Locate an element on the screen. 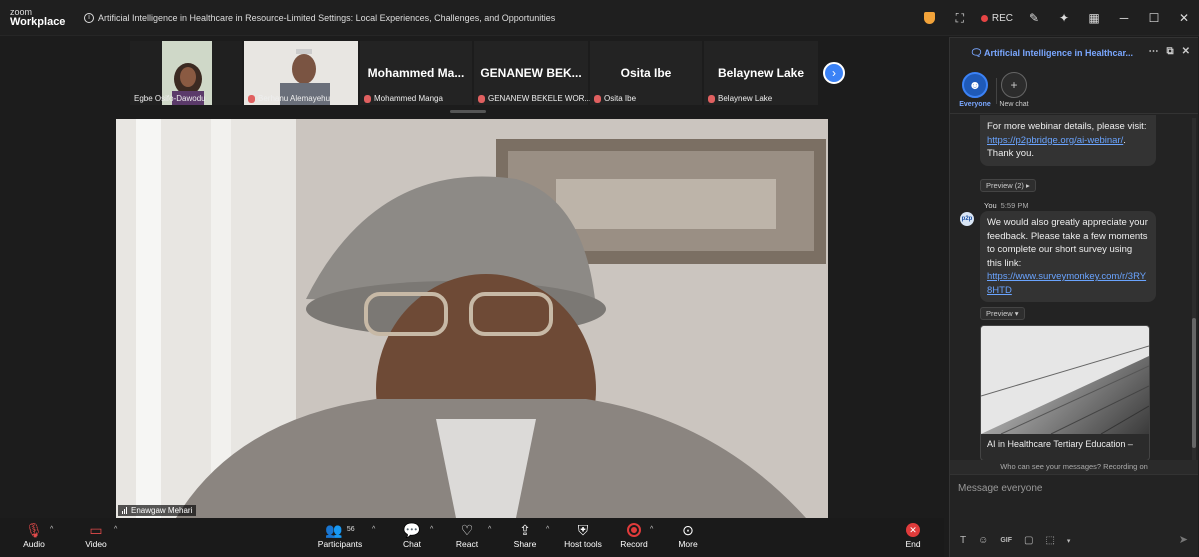 The width and height of the screenshot is (1199, 557). message-text: For more webinar details, please visit: is located at coordinates (1067, 126).